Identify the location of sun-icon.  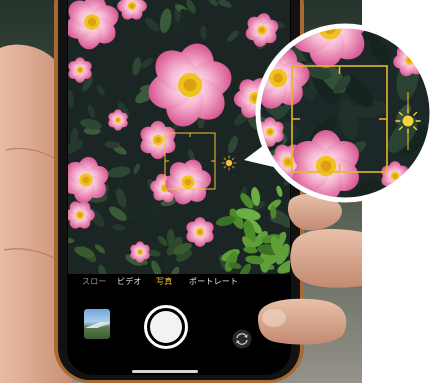
(408, 121).